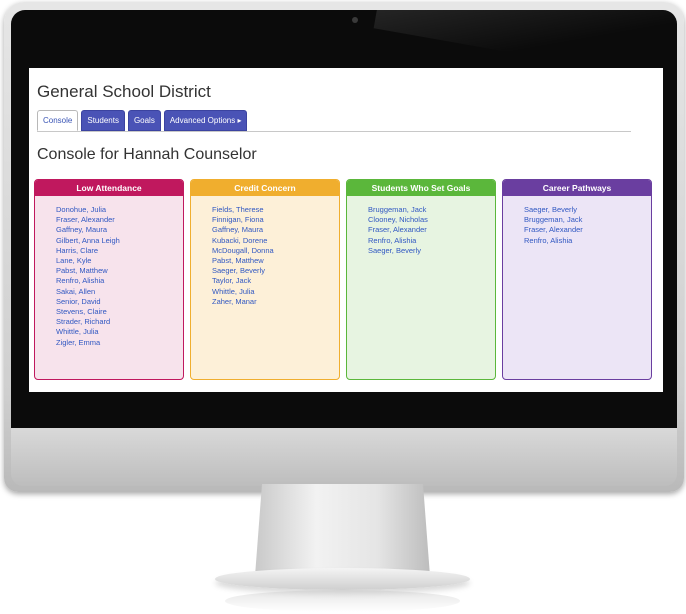  I want to click on panel-header-low-attendance: Low Attendance, so click(109, 188).